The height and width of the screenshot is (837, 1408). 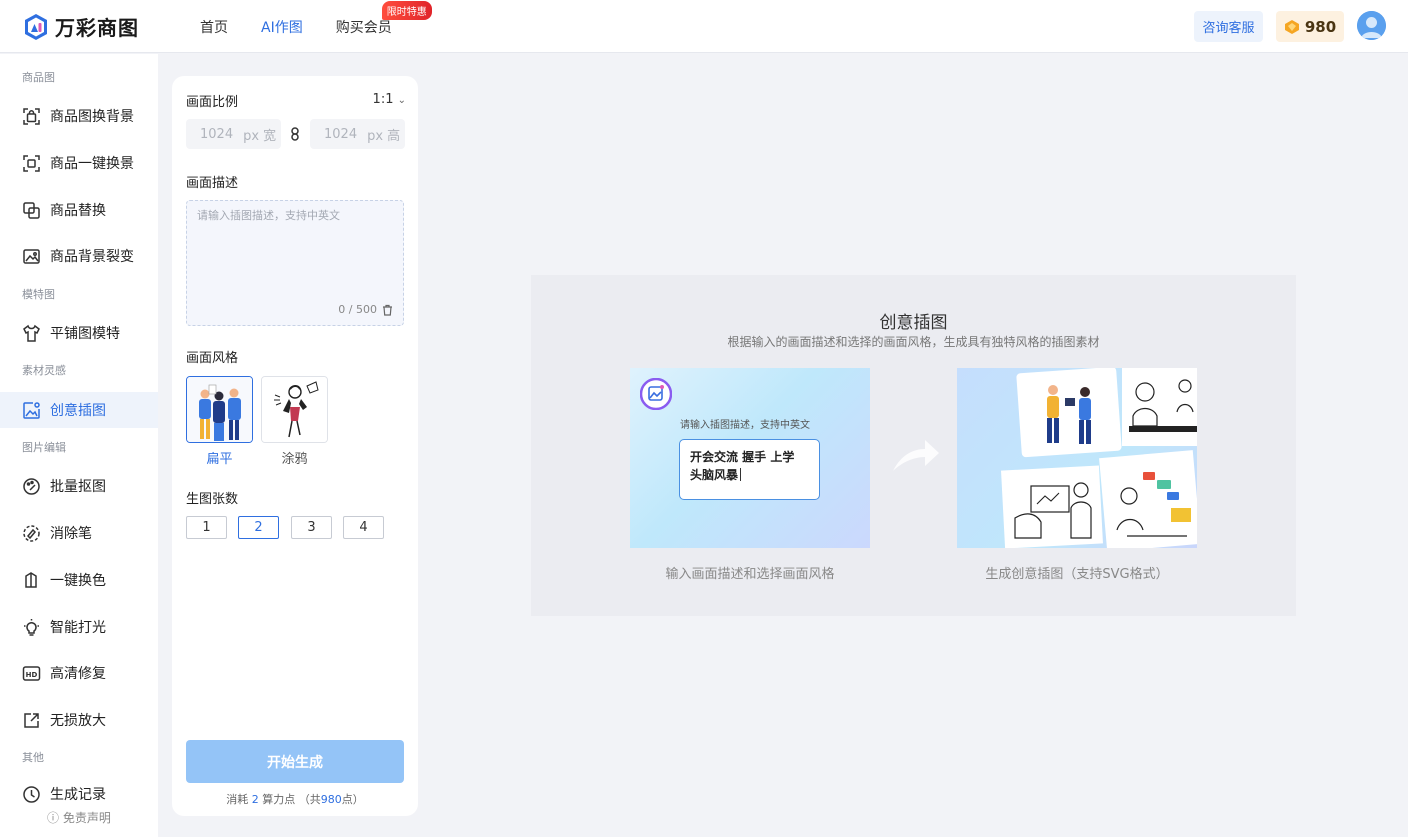 What do you see at coordinates (206, 527) in the screenshot?
I see `count-option-1: 1` at bounding box center [206, 527].